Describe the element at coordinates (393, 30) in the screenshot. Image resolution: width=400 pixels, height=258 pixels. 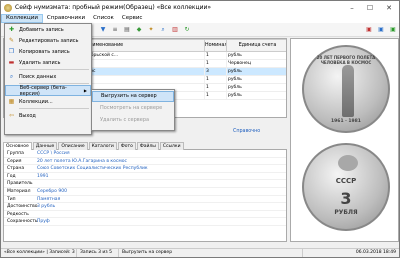
I see `image-green-icon: ▣` at that location.